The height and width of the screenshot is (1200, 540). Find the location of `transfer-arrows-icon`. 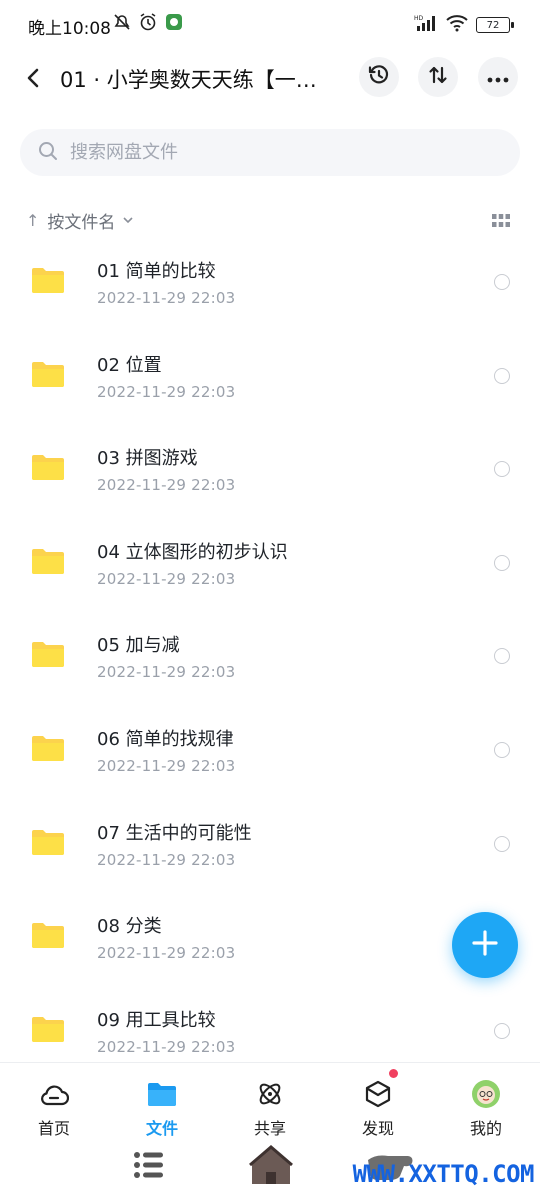

transfer-arrows-icon is located at coordinates (438, 77).